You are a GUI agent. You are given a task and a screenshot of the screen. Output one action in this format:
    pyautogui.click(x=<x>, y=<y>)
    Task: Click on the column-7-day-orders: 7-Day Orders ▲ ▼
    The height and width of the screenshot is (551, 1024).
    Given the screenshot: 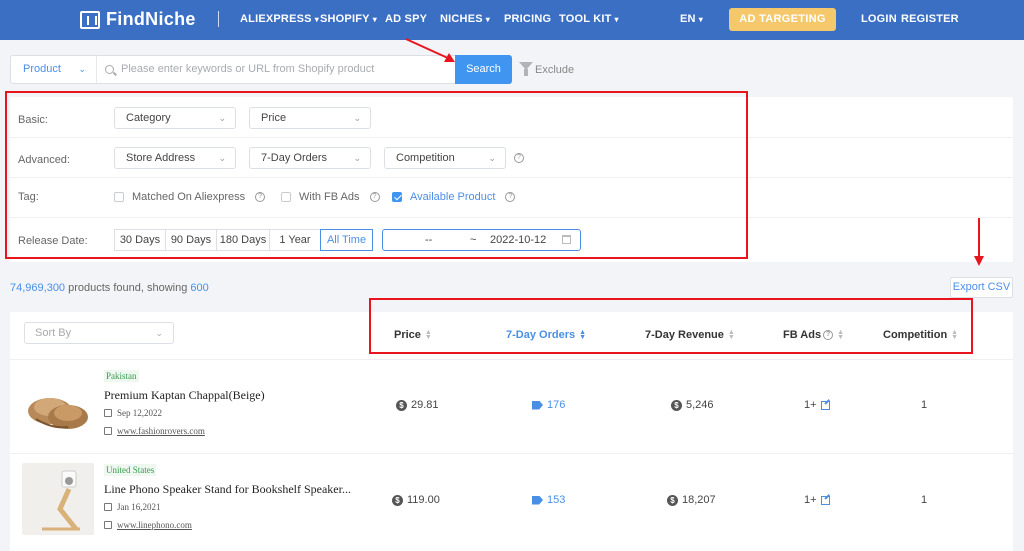 What is the action you would take?
    pyautogui.click(x=546, y=335)
    